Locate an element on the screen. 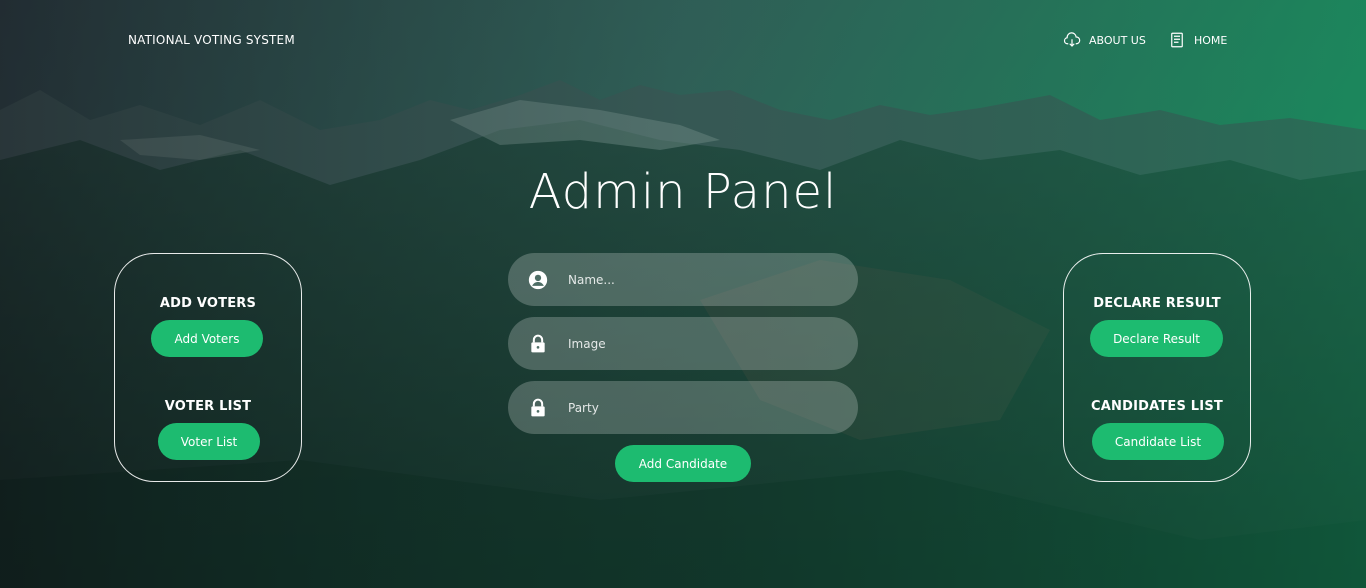 Image resolution: width=1366 pixels, height=588 pixels. add-candidate-button: Add Candidate is located at coordinates (683, 463).